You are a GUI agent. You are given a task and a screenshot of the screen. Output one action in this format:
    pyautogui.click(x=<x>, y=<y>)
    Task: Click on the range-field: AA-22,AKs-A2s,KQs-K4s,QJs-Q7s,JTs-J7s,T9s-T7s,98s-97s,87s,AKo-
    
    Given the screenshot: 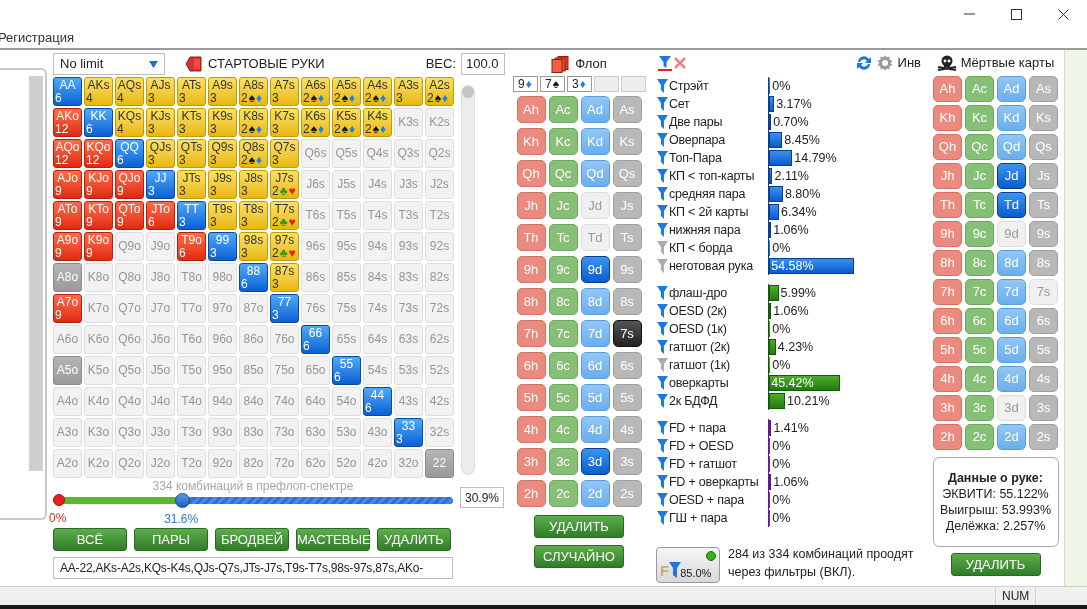 What is the action you would take?
    pyautogui.click(x=253, y=568)
    